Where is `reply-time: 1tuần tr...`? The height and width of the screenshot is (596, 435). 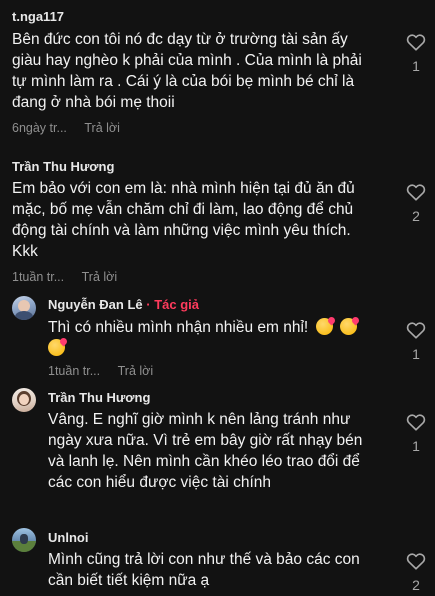
reply-time: 1tuần tr... is located at coordinates (74, 371).